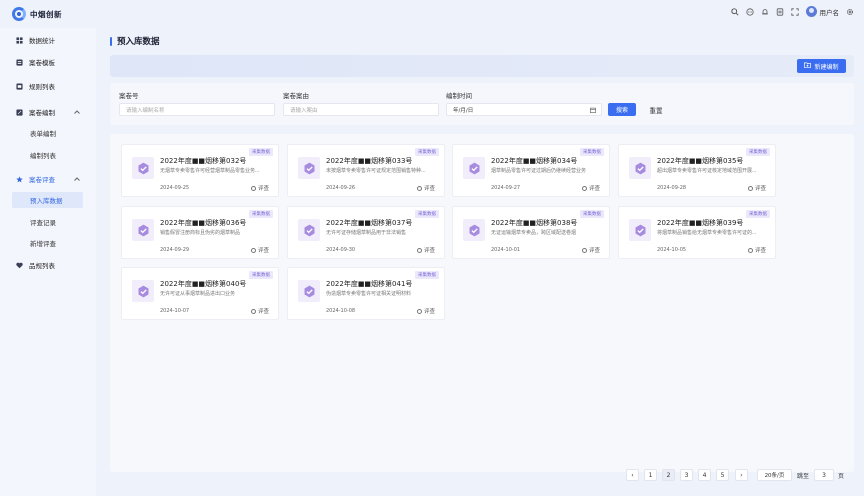 The height and width of the screenshot is (496, 864). What do you see at coordinates (47, 222) in the screenshot?
I see `sidebar-item-review-records: 评查记录` at bounding box center [47, 222].